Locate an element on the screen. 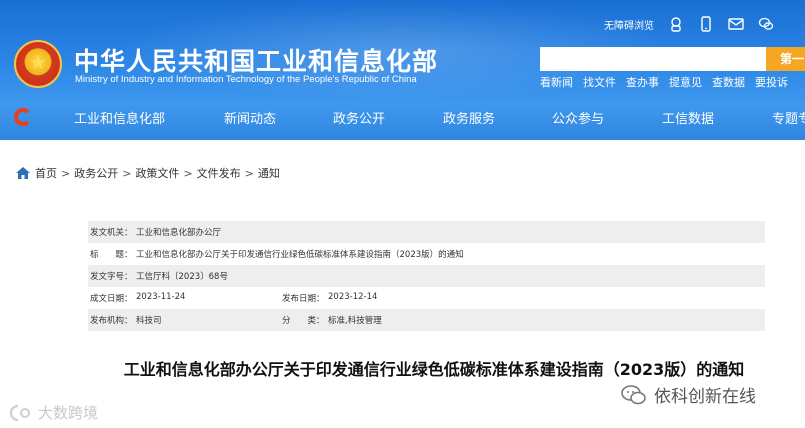  watermark-right: 依科创新在线 is located at coordinates (688, 394).